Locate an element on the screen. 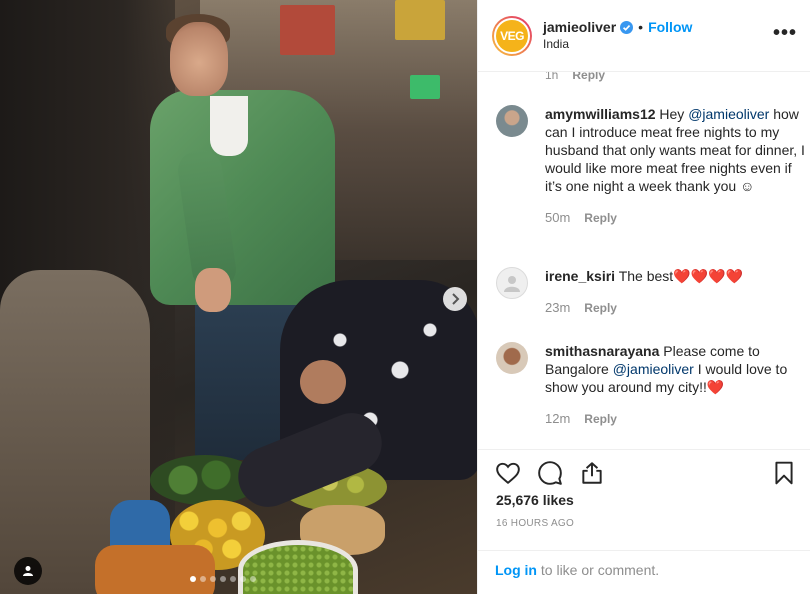  man-hand is located at coordinates (213, 290).